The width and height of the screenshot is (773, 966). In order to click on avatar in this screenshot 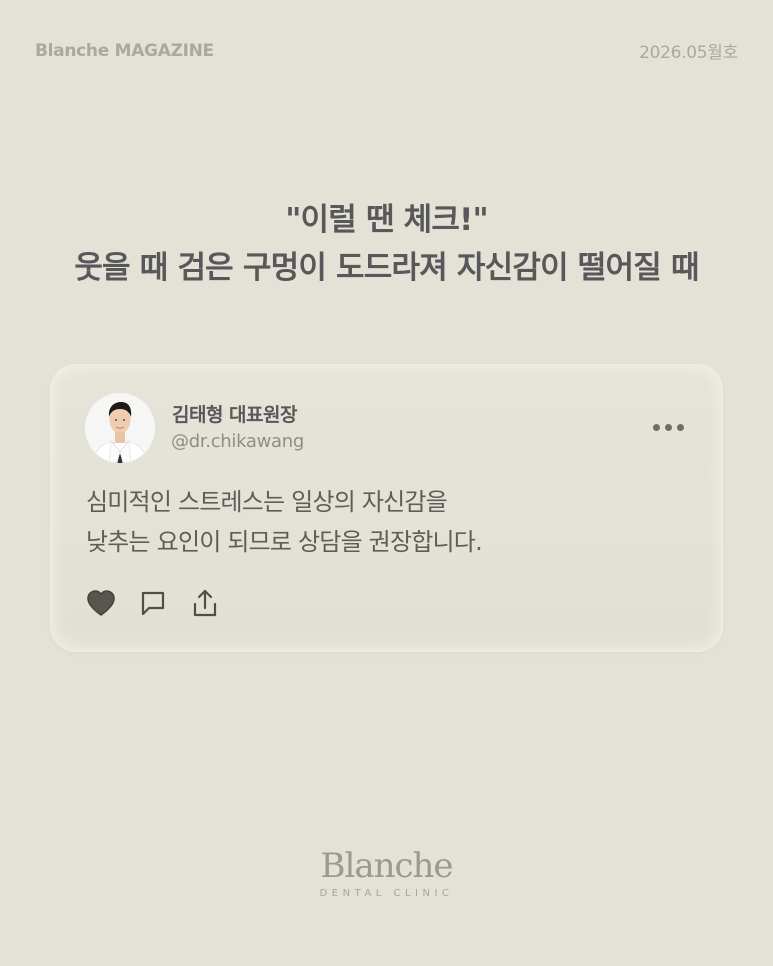, I will do `click(120, 428)`.